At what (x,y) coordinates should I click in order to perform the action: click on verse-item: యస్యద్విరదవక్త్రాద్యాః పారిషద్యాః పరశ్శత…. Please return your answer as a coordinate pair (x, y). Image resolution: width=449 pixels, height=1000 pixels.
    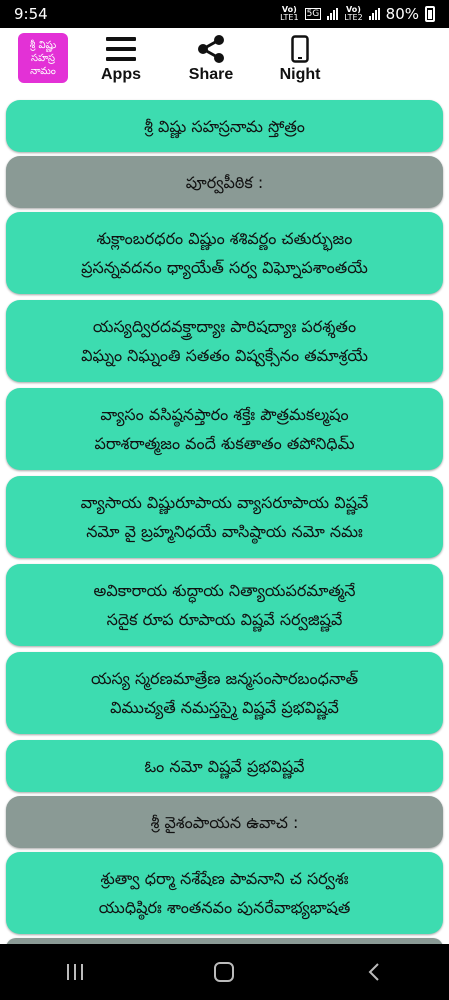
    Looking at the image, I should click on (224, 341).